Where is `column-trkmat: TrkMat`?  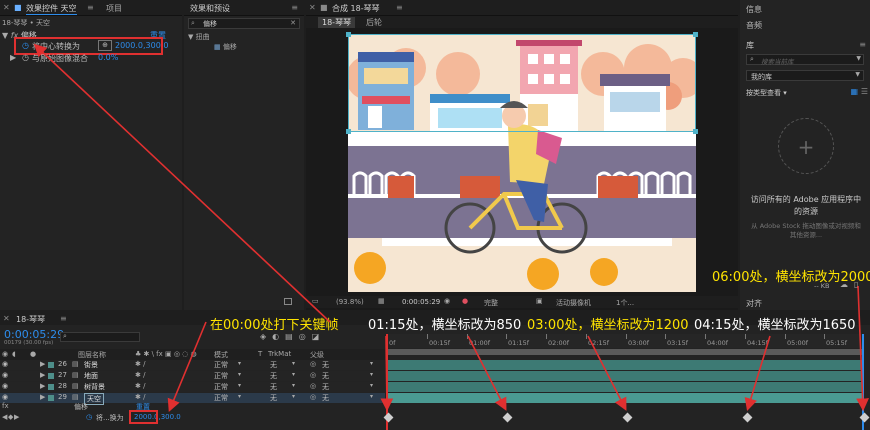
column-trkmat: TrkMat is located at coordinates (279, 354).